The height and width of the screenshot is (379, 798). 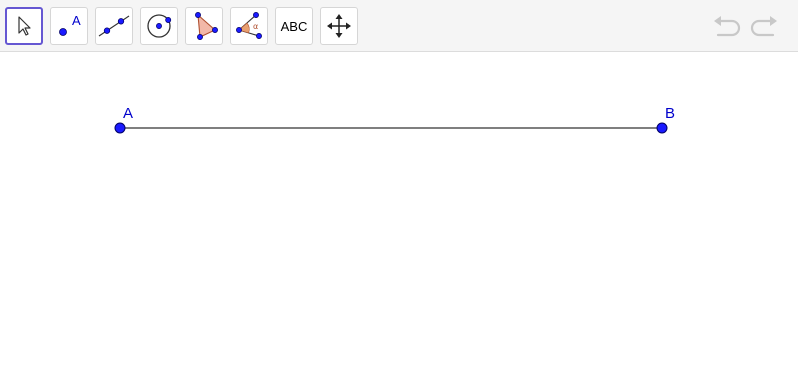 I want to click on undo-button, so click(x=727, y=27).